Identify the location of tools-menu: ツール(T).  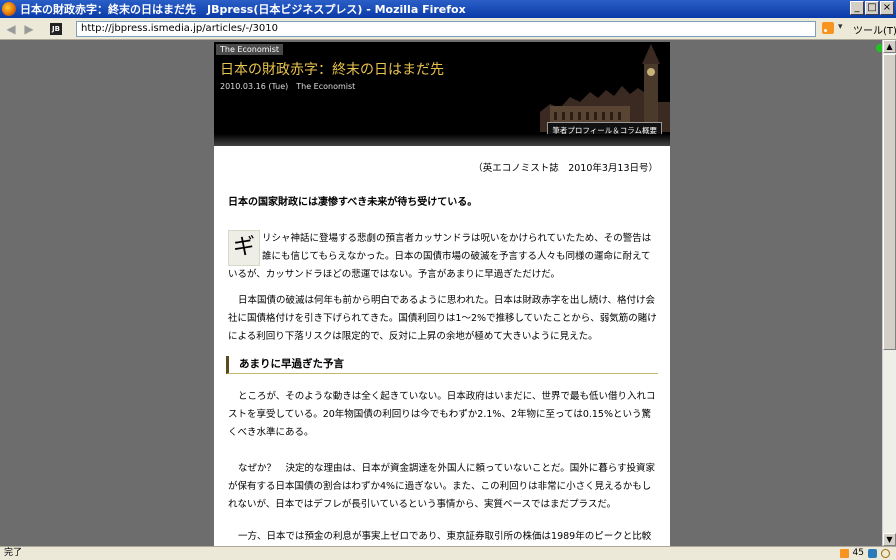
(874, 29).